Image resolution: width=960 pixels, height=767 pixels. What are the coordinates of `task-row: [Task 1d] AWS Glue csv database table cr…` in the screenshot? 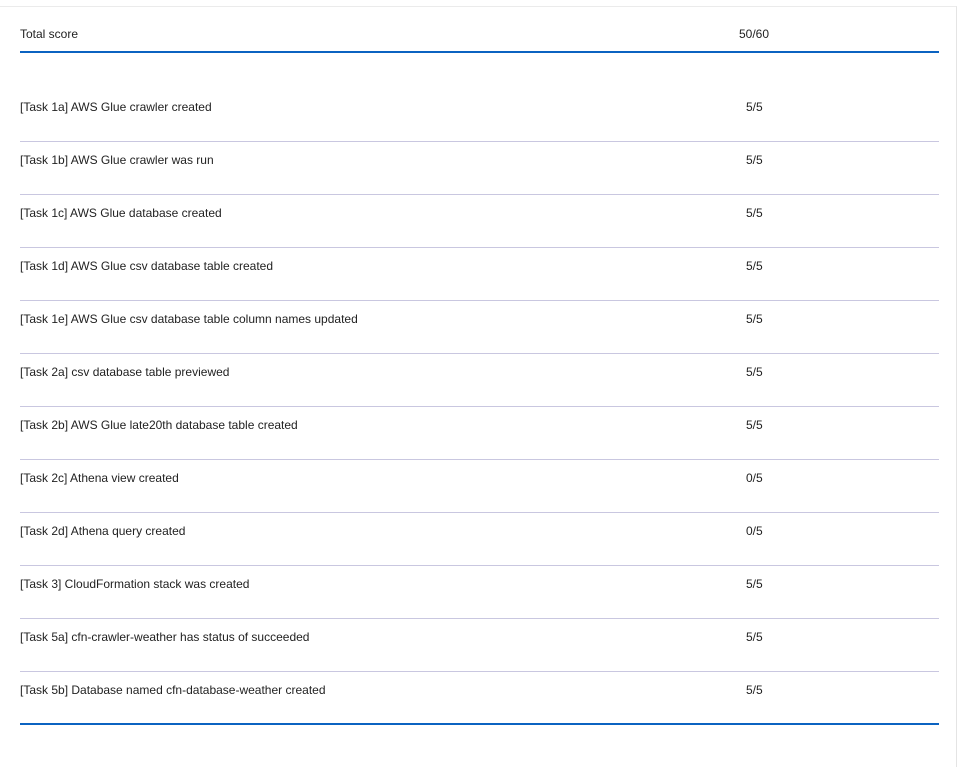 It's located at (479, 274).